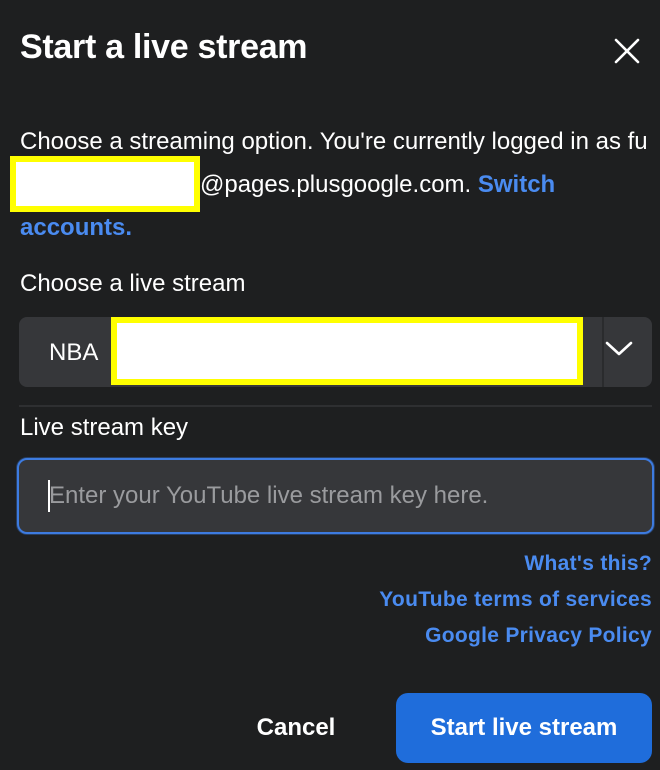 The height and width of the screenshot is (770, 660). I want to click on stream-key-input, so click(335, 496).